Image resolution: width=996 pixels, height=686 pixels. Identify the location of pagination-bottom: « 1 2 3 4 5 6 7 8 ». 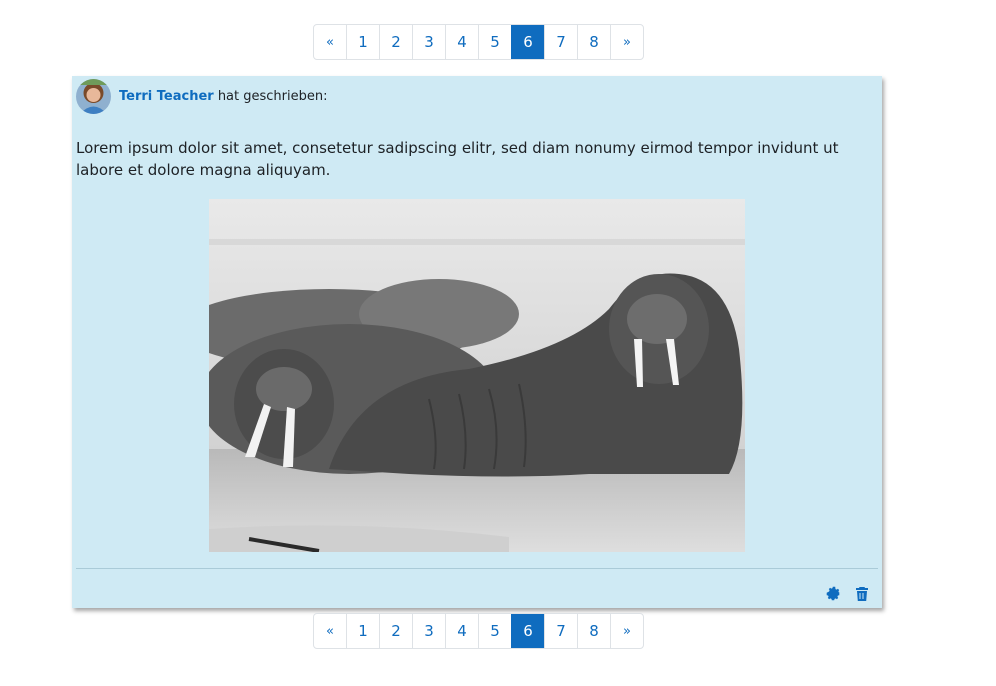
(478, 631).